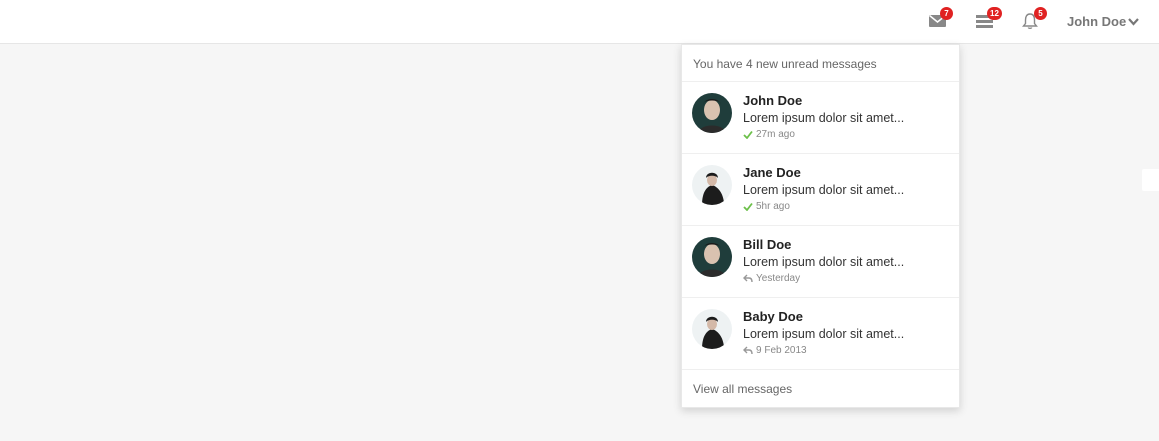 The image size is (1159, 441). Describe the element at coordinates (775, 134) in the screenshot. I see `message-time: 27m ago` at that location.